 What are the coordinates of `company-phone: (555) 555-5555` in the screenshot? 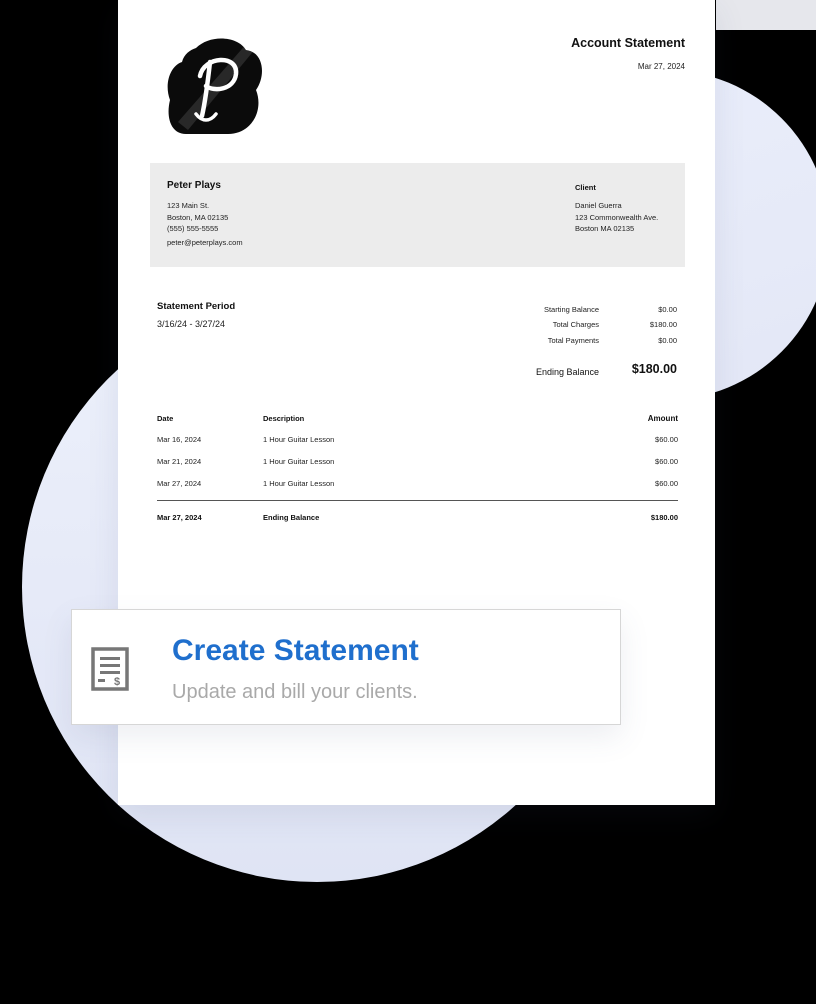 It's located at (193, 228).